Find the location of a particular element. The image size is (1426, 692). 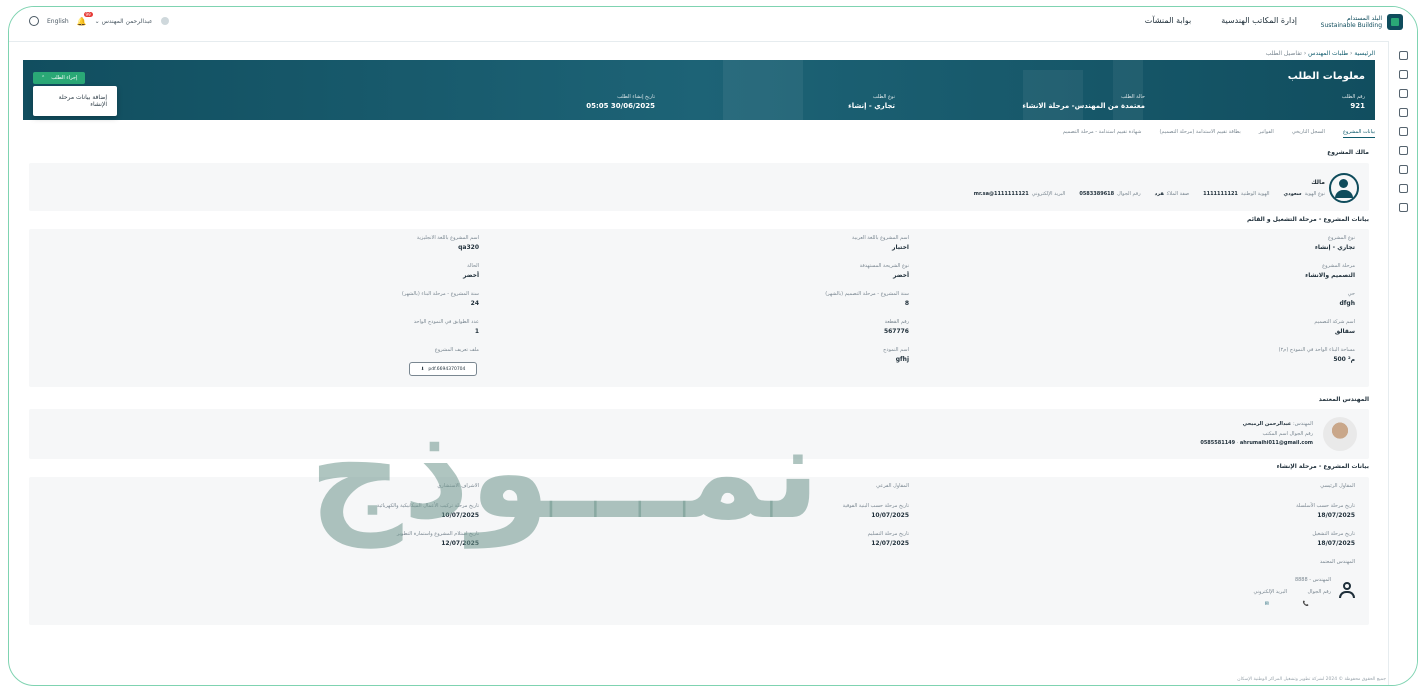

breadcrumb-home: الرئيسية is located at coordinates (1364, 53).